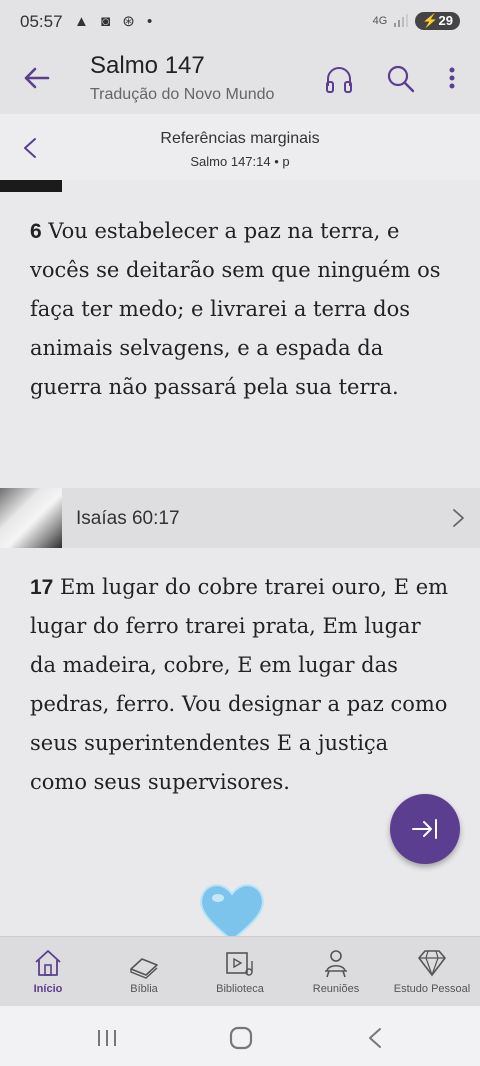 The image size is (480, 1066). I want to click on nav-library: Biblioteca, so click(240, 972).